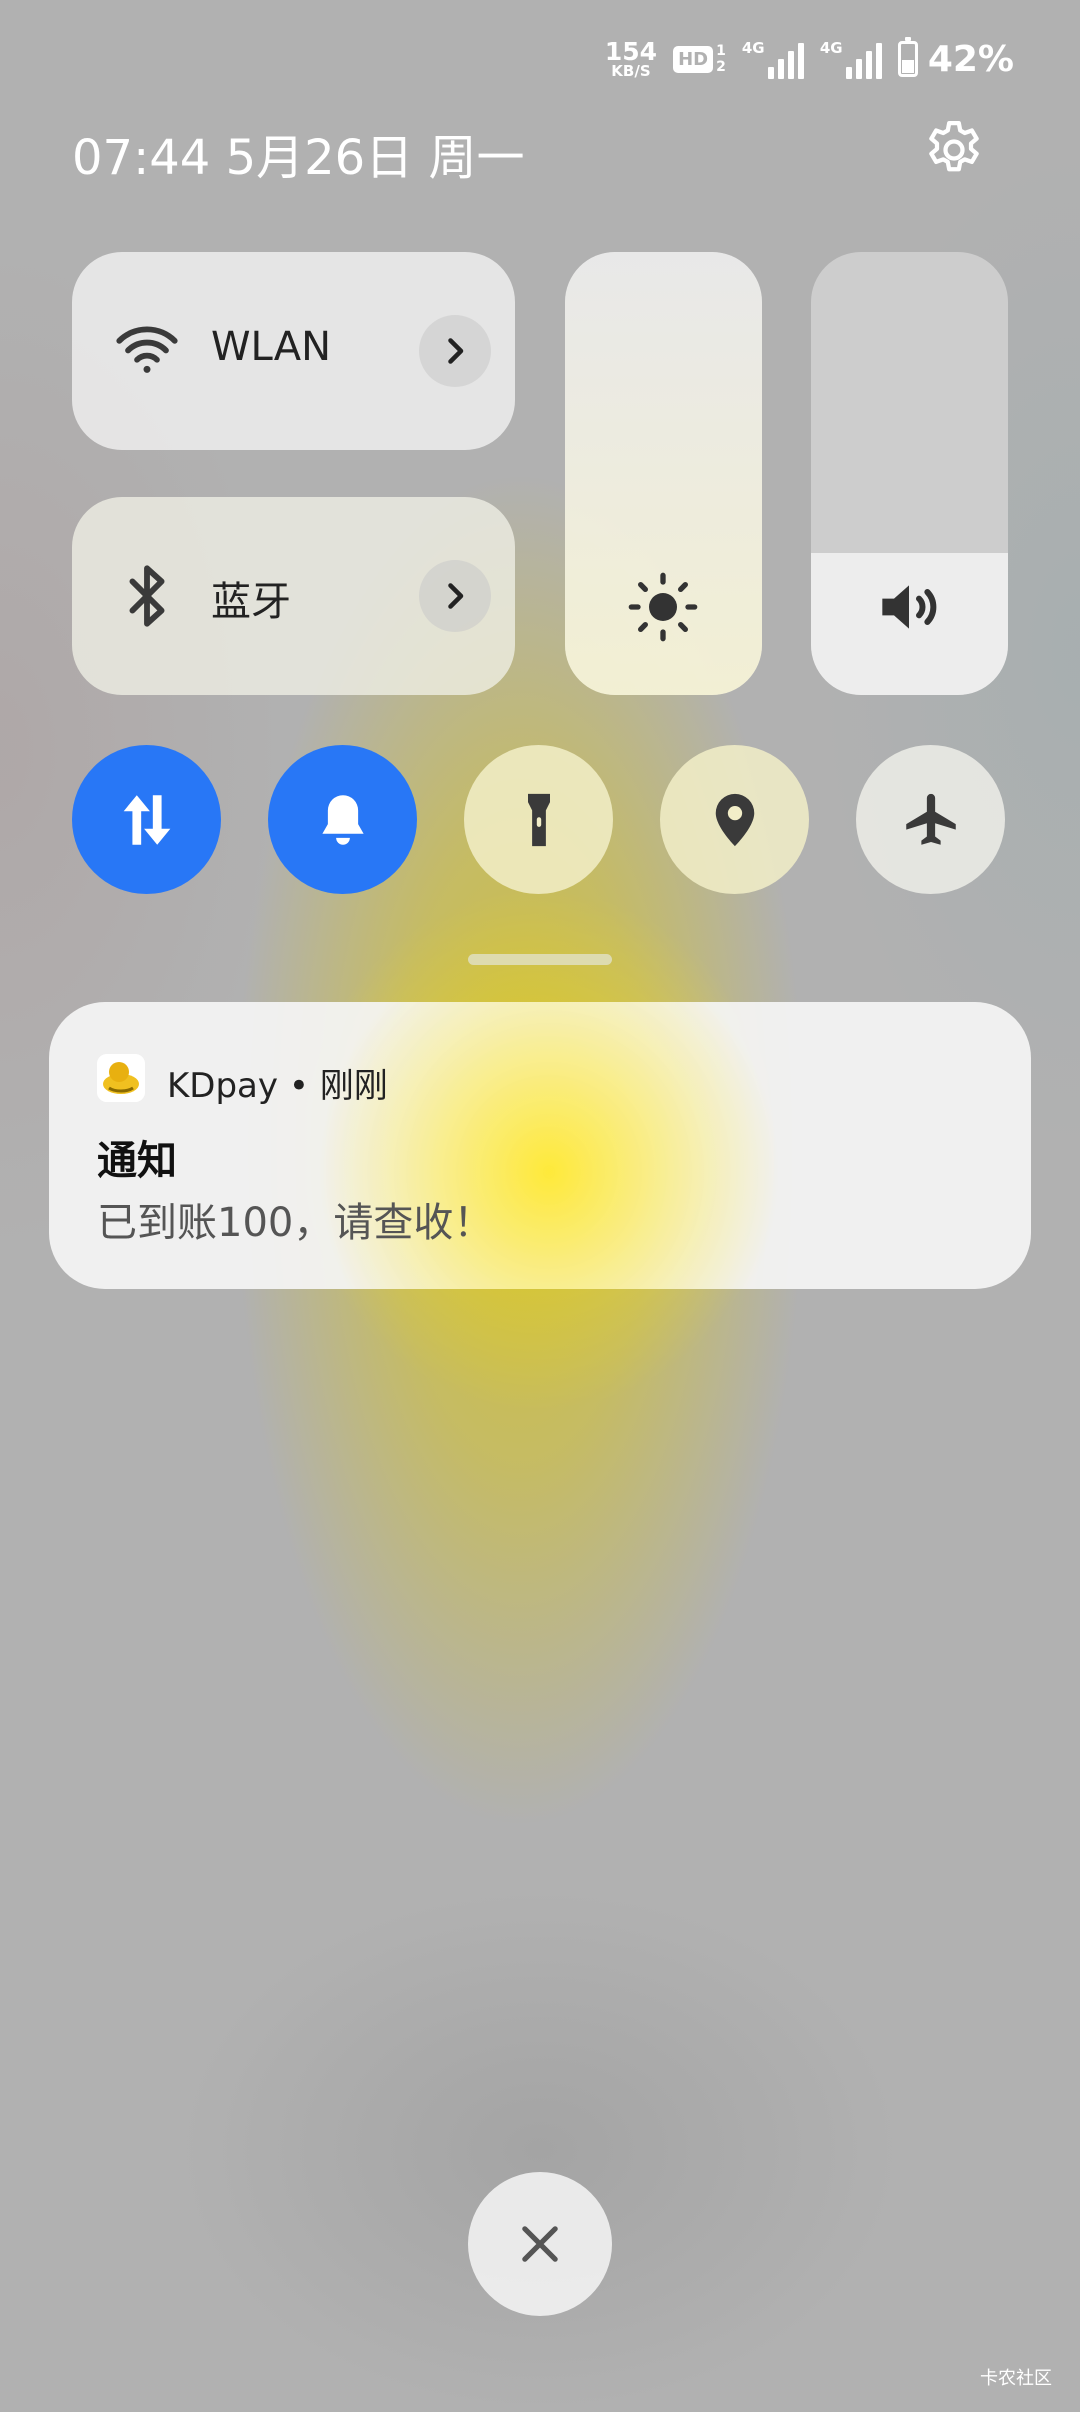 The width and height of the screenshot is (1080, 2412). I want to click on close-button, so click(540, 2244).